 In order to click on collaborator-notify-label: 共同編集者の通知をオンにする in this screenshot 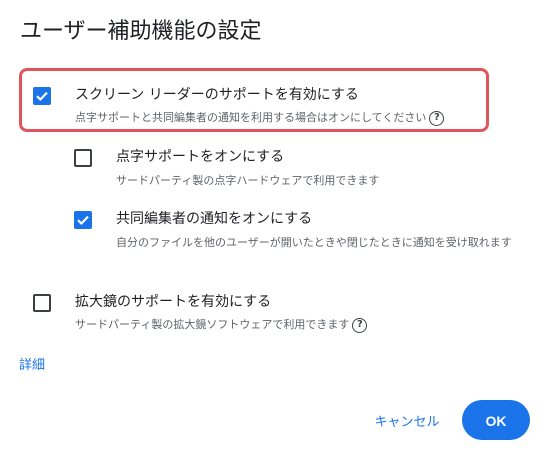, I will do `click(214, 219)`.